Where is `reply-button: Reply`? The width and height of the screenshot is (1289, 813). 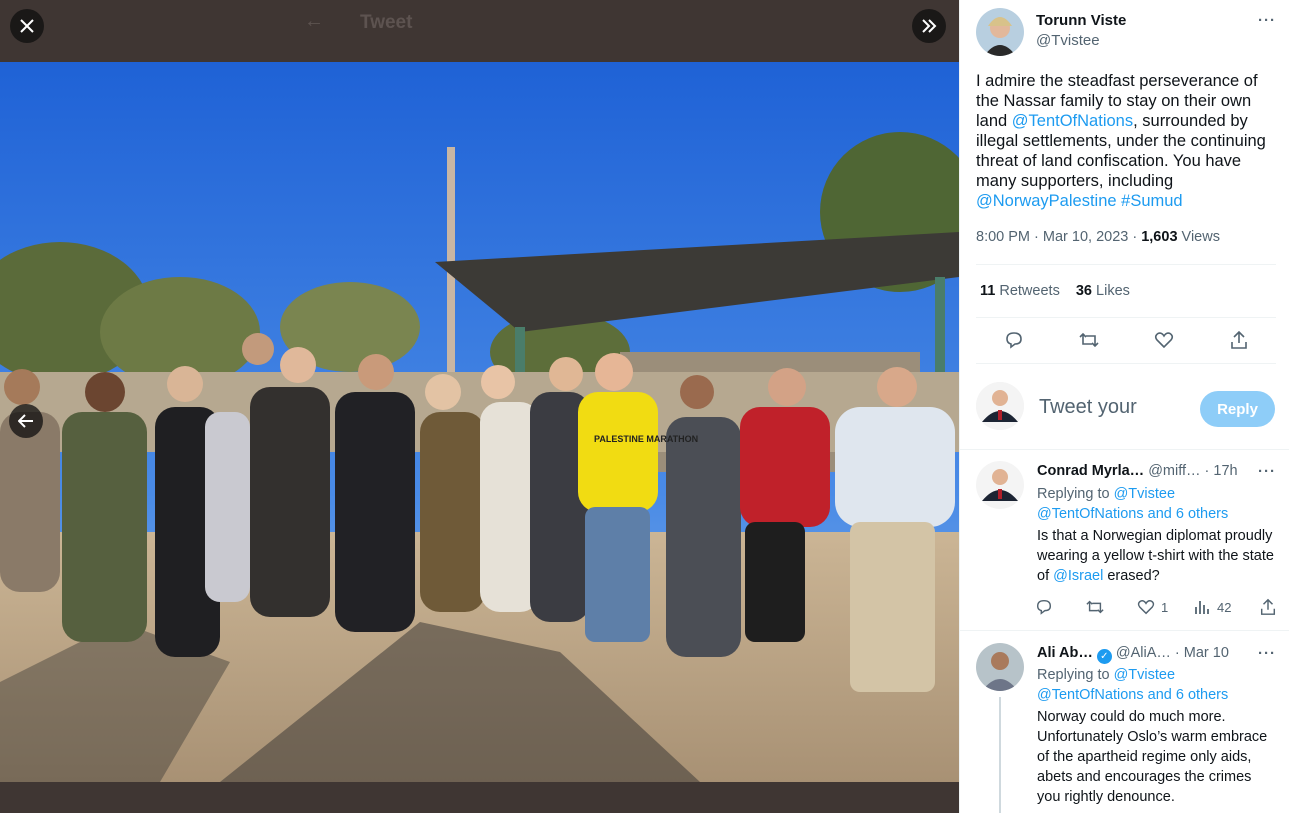
reply-button: Reply is located at coordinates (1237, 409).